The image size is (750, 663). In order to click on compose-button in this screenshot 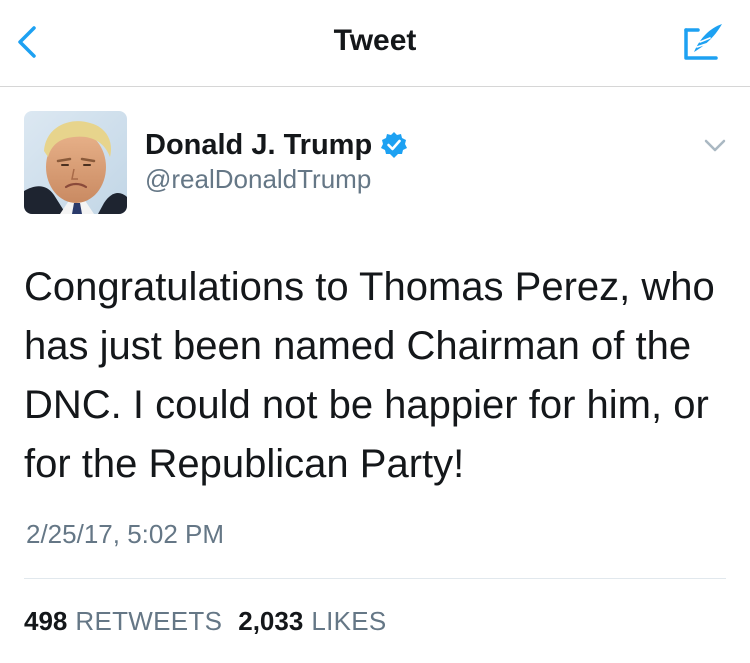, I will do `click(704, 42)`.